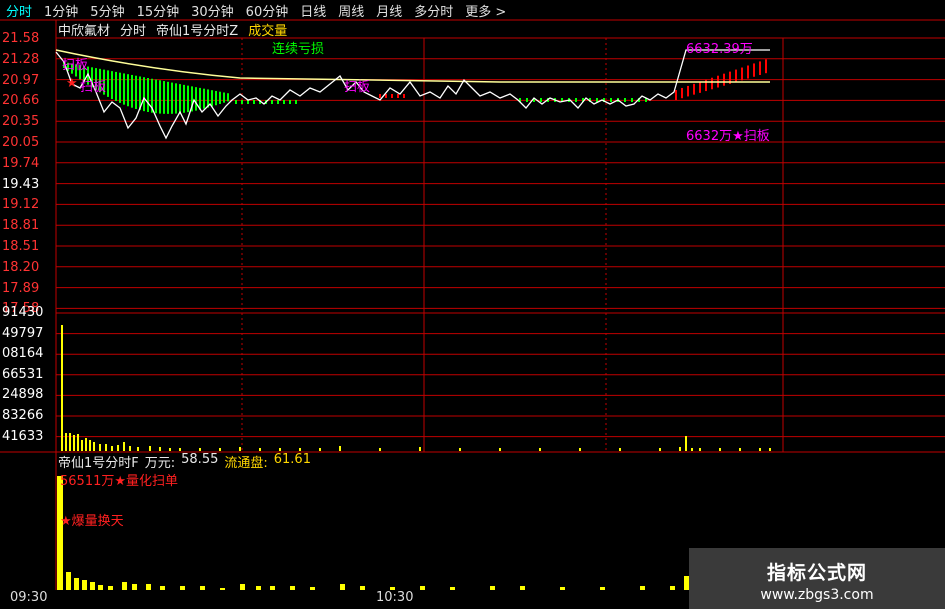  What do you see at coordinates (75, 65) in the screenshot?
I see `left-scan-tag: 扫板` at bounding box center [75, 65].